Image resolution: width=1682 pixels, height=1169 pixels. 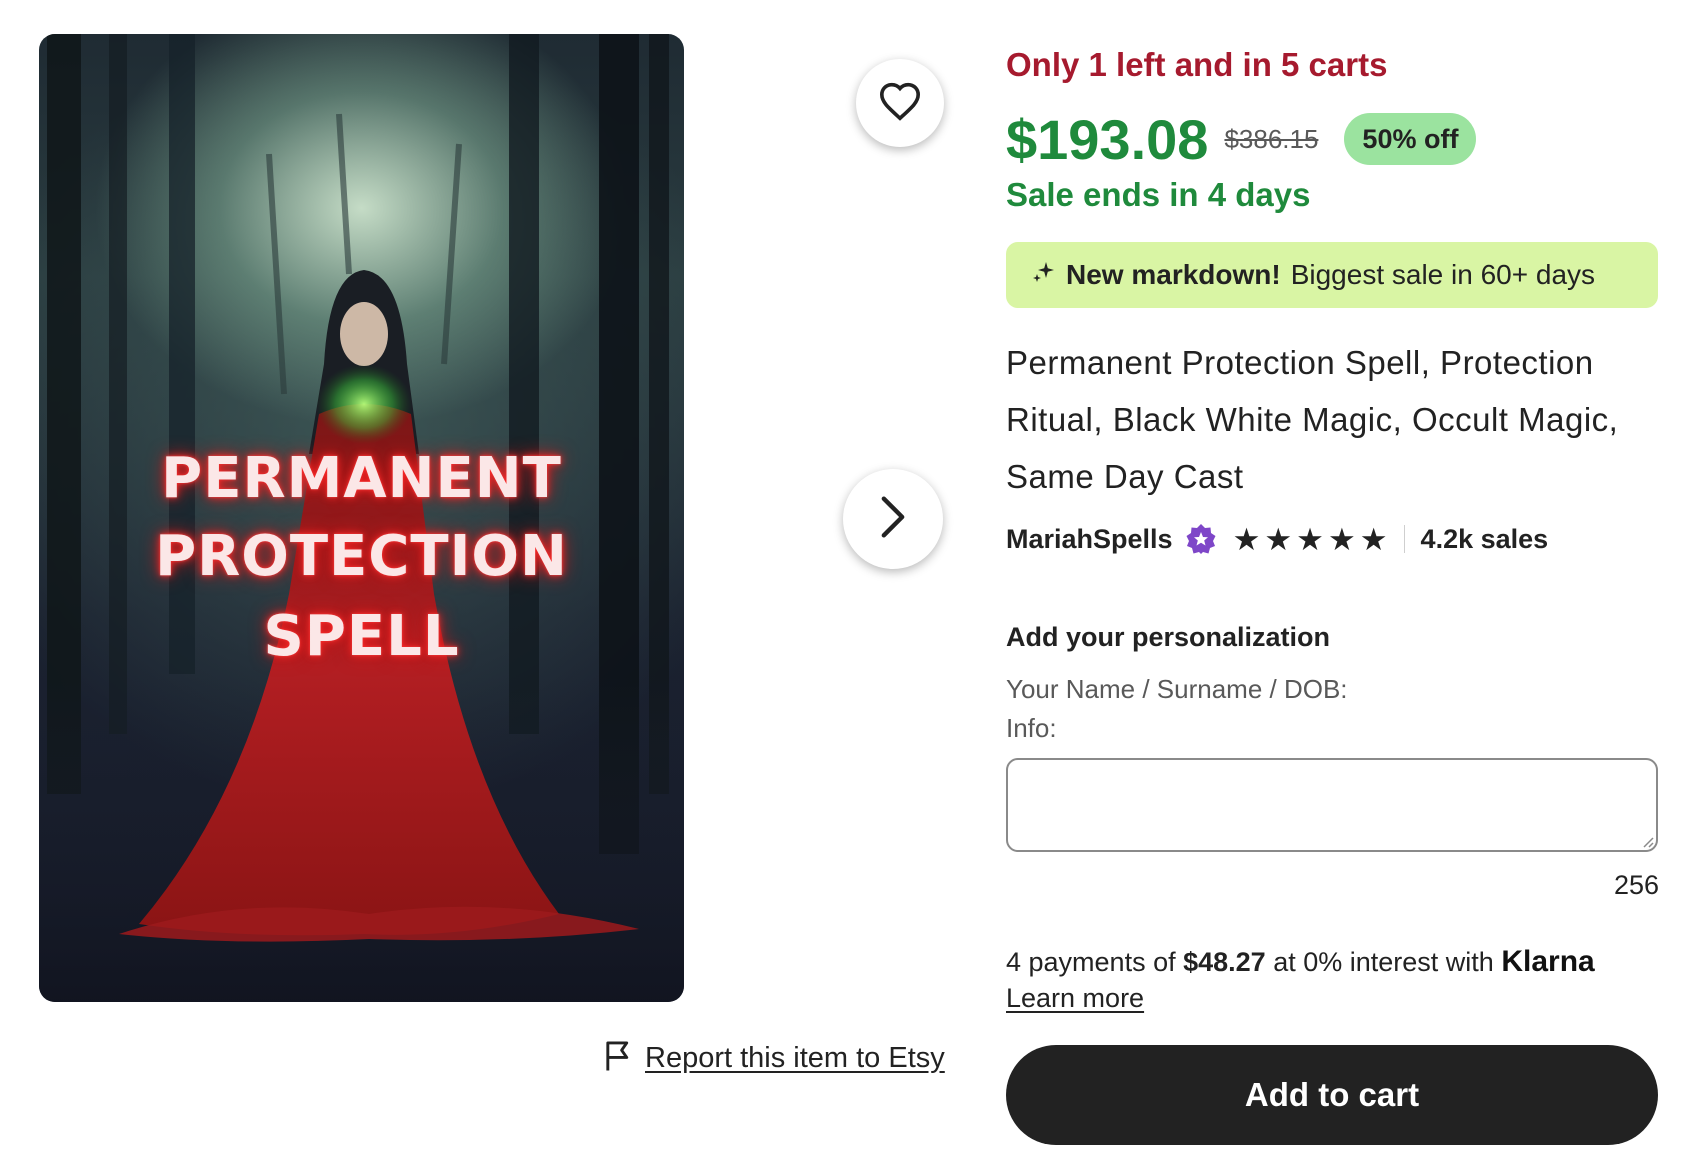 I want to click on seller-row: MariahSpells ★ ★ ★ ★ ★ 4.2k sales, so click(x=1277, y=539).